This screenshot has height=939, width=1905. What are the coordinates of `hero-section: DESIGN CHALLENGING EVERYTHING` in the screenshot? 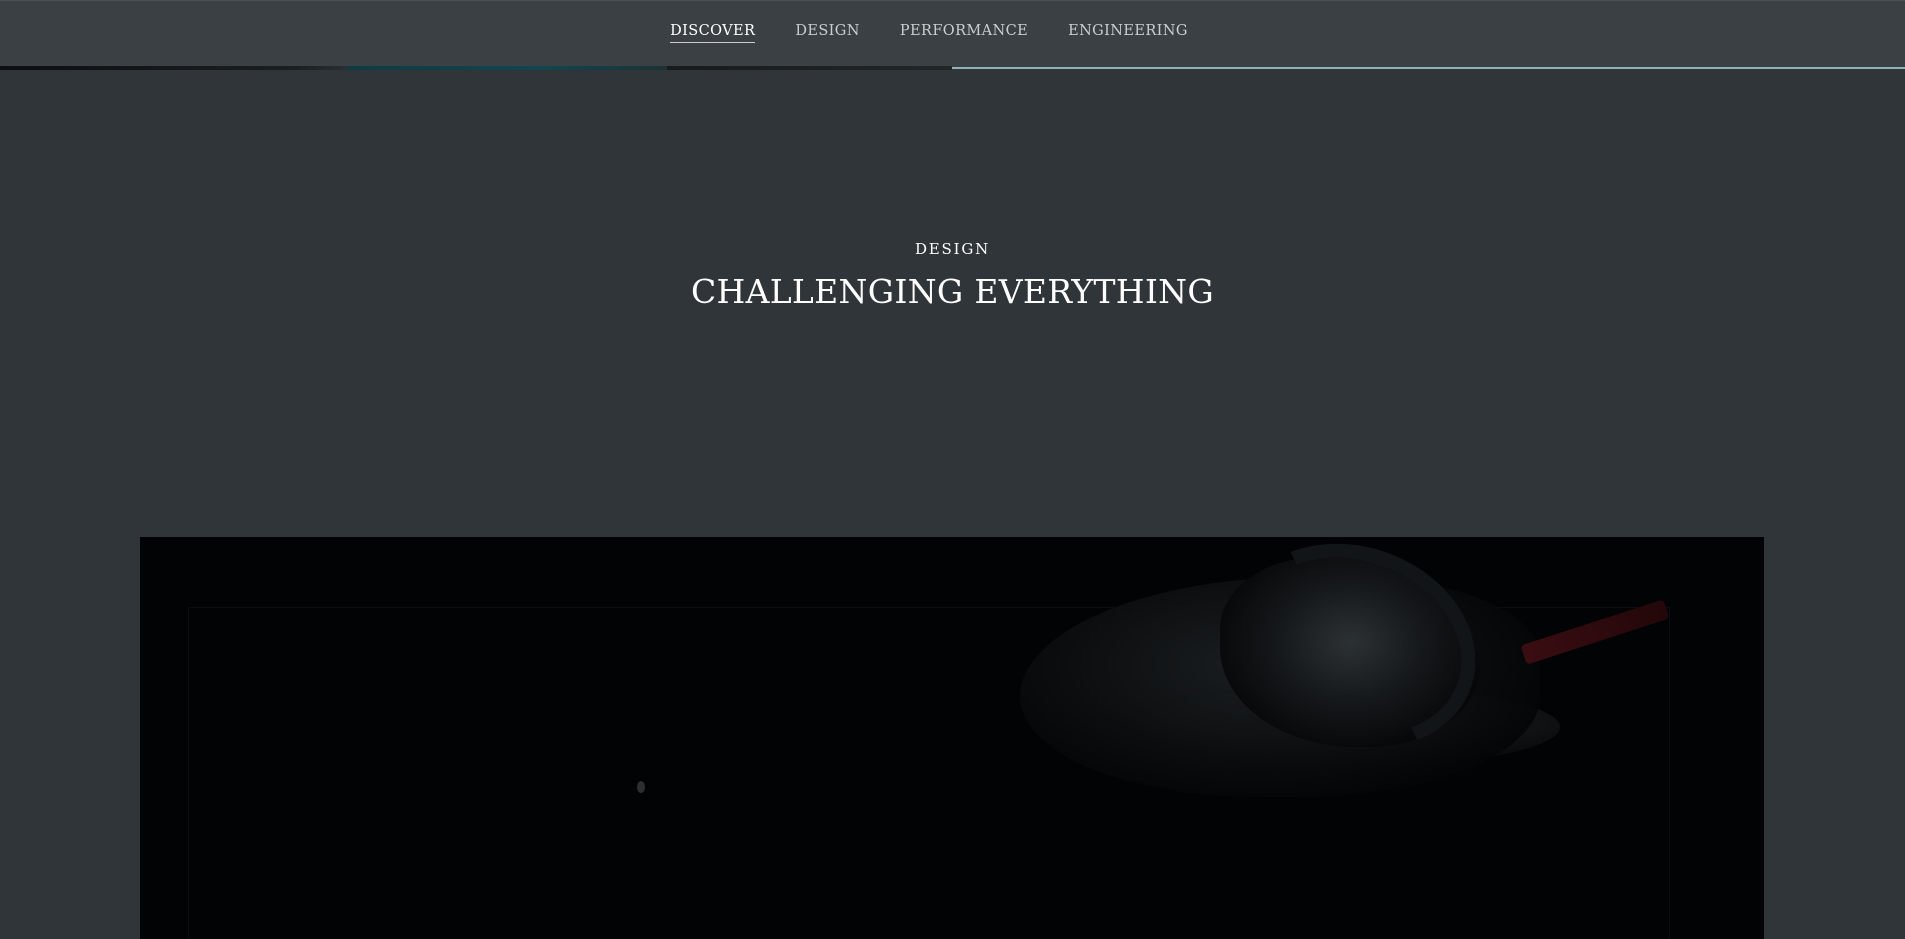 It's located at (952, 275).